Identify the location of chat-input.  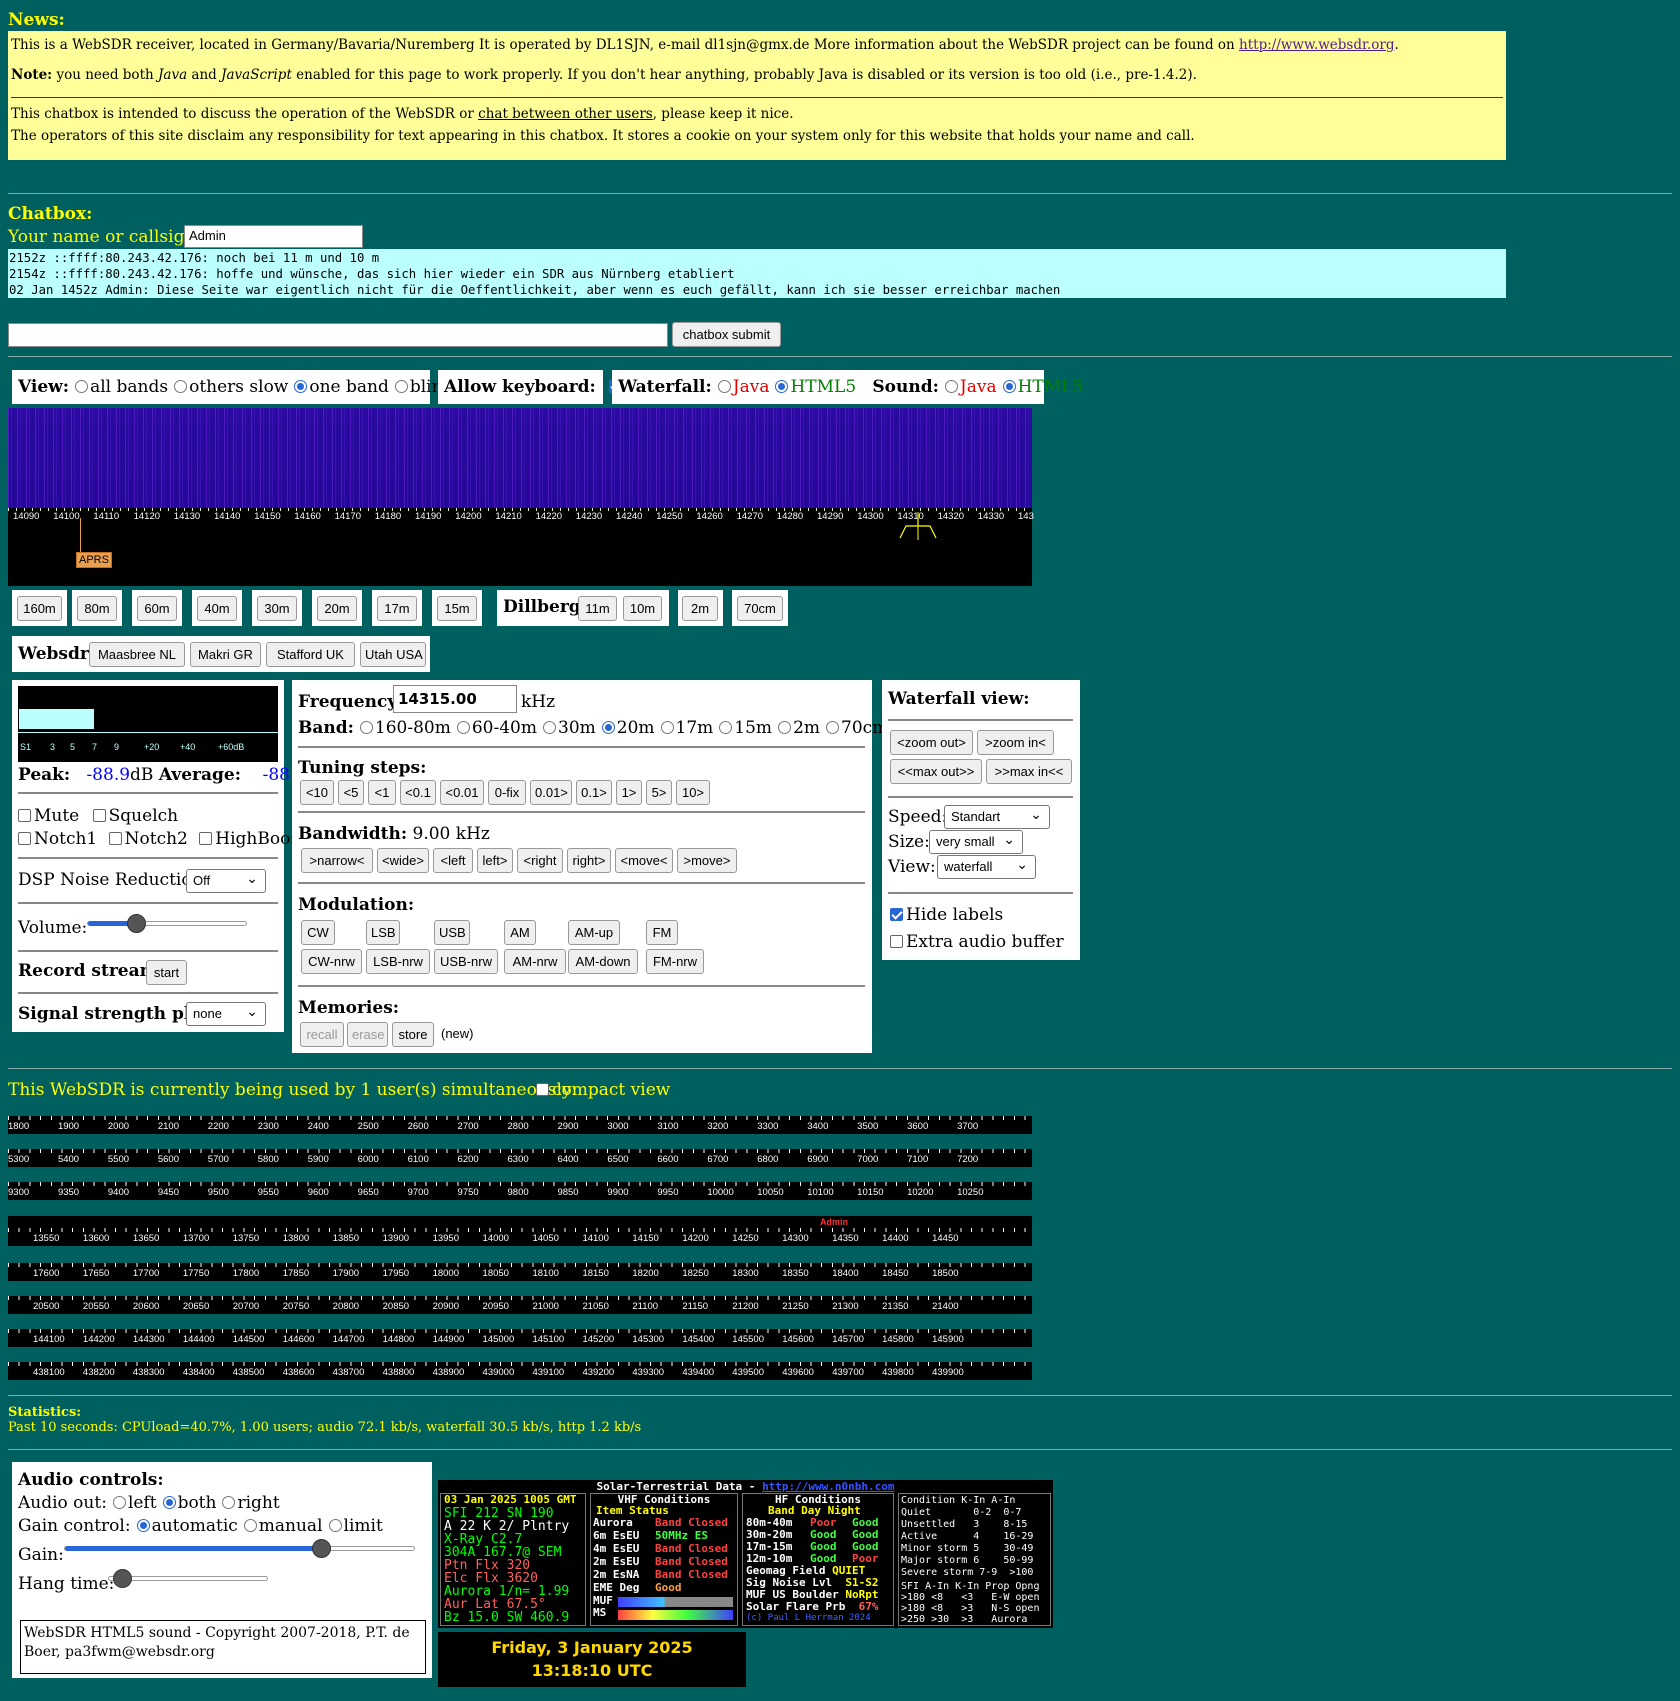
(338, 335).